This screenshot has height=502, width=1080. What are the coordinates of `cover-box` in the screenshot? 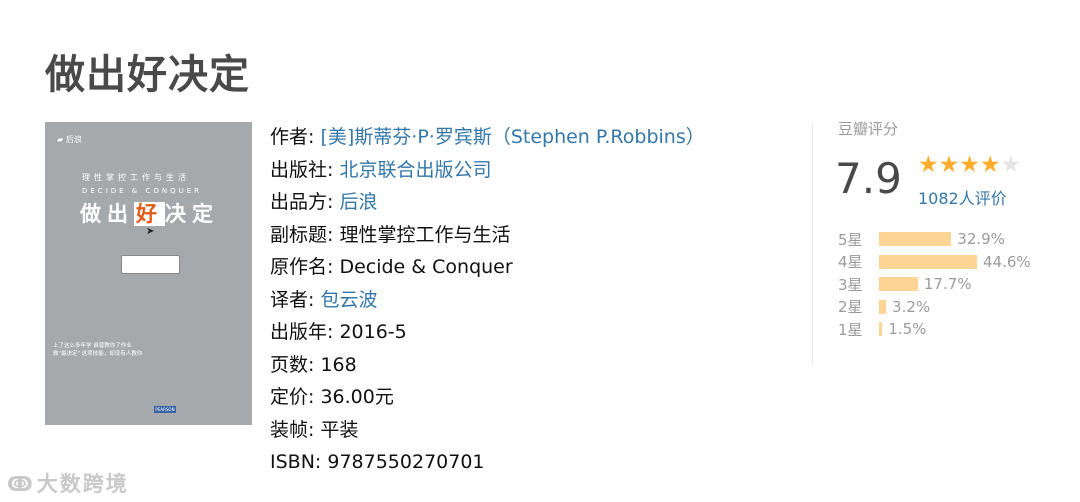 It's located at (150, 264).